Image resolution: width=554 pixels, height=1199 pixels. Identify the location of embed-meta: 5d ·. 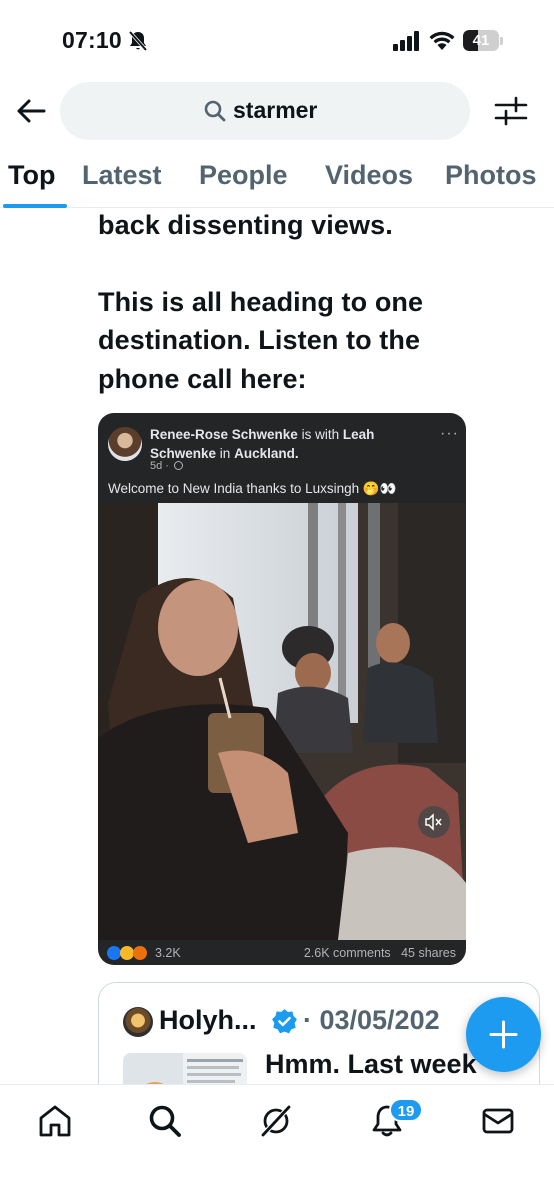
(167, 466).